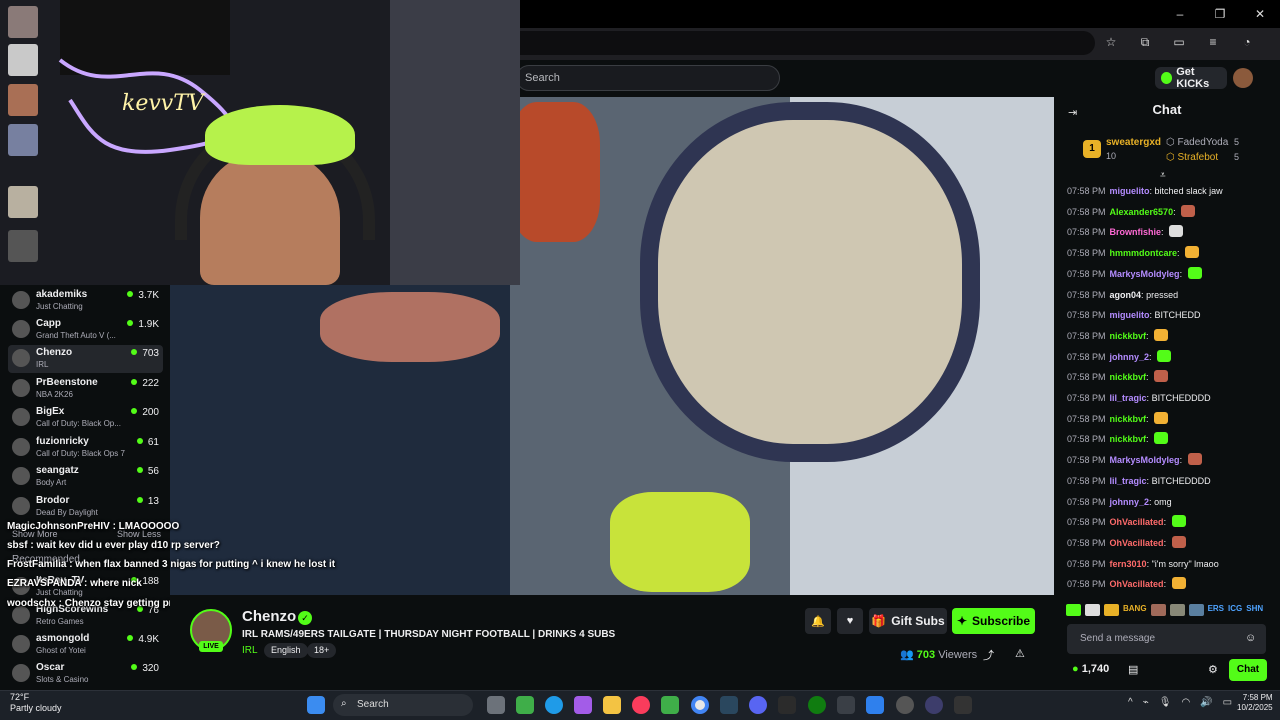 The image size is (1280, 720). Describe the element at coordinates (1227, 702) in the screenshot. I see `battery-icon: ▭` at that location.